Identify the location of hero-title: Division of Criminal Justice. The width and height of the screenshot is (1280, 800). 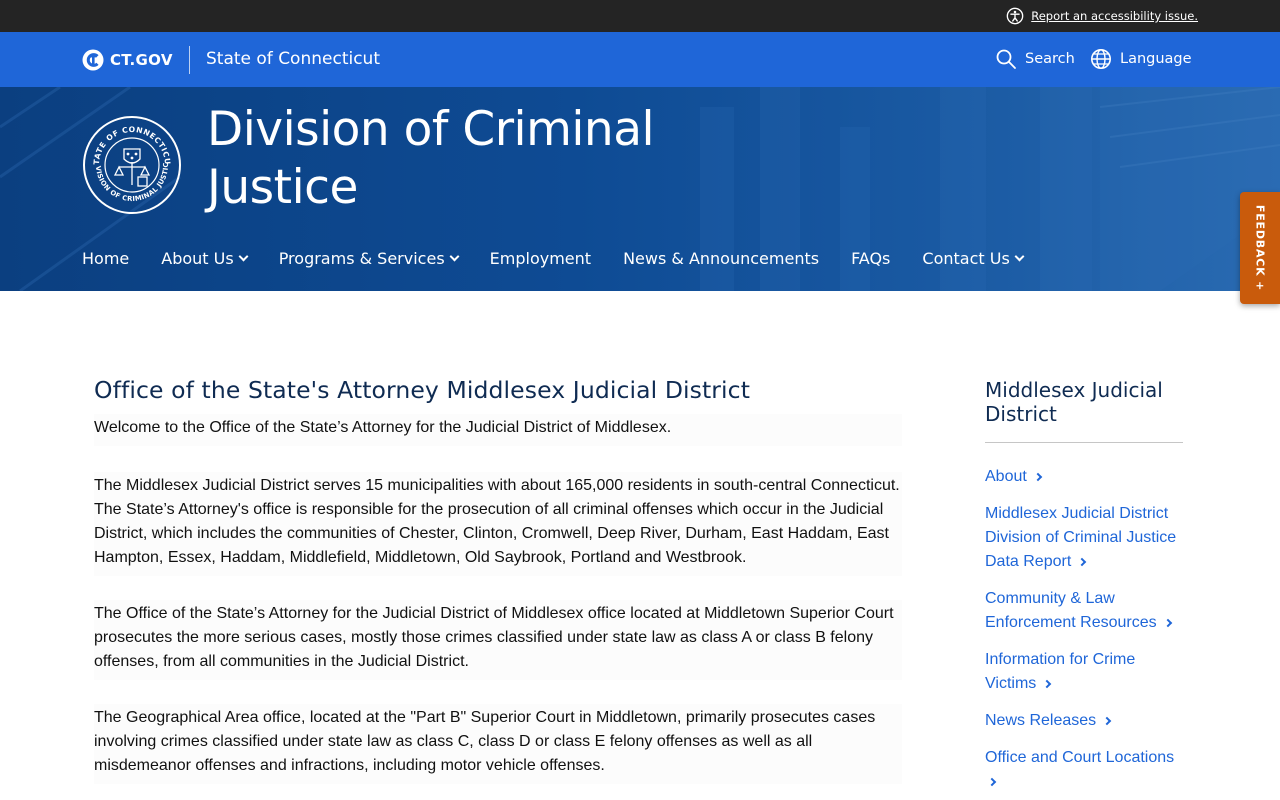
(431, 158).